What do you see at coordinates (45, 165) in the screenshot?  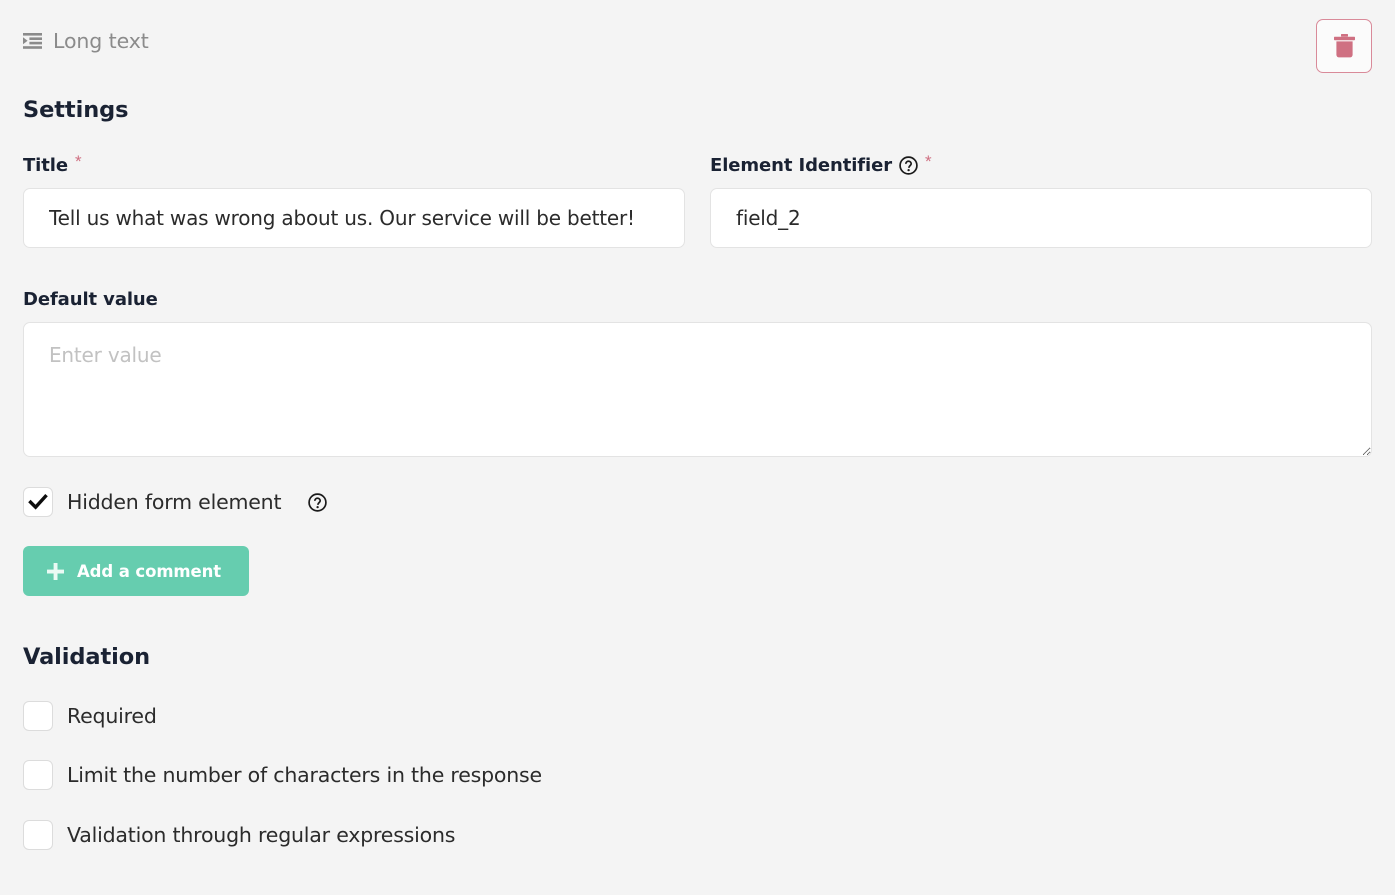 I see `title-label: Title` at bounding box center [45, 165].